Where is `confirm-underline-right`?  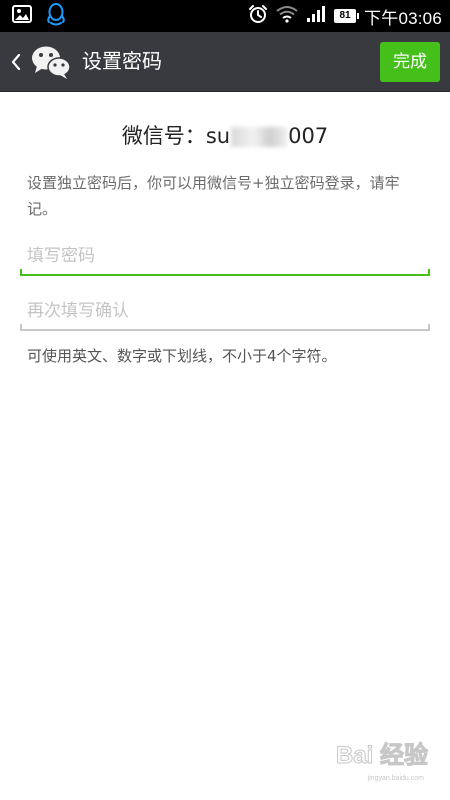
confirm-underline-right is located at coordinates (429, 327).